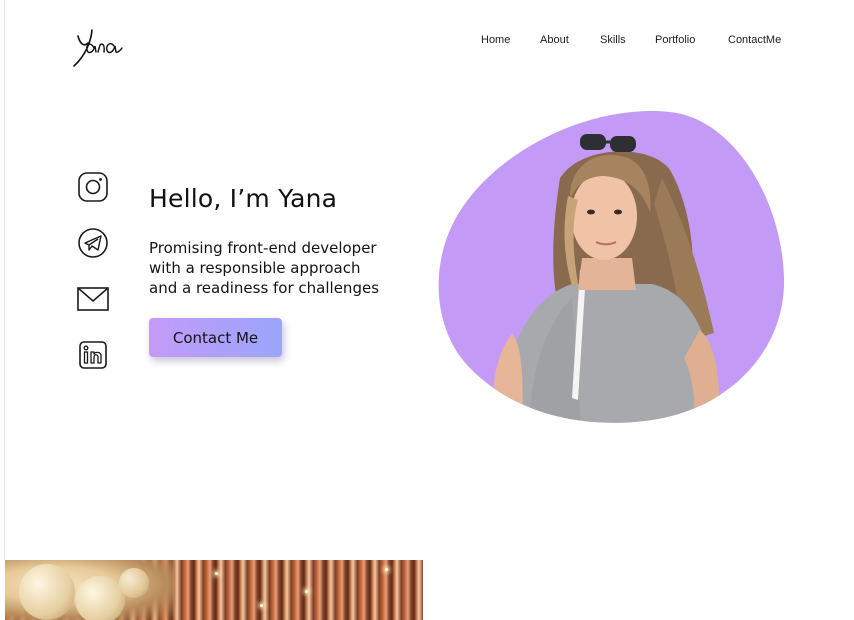 This screenshot has height=620, width=854. Describe the element at coordinates (675, 40) in the screenshot. I see `nav-link-portfolio: Portfolio` at that location.